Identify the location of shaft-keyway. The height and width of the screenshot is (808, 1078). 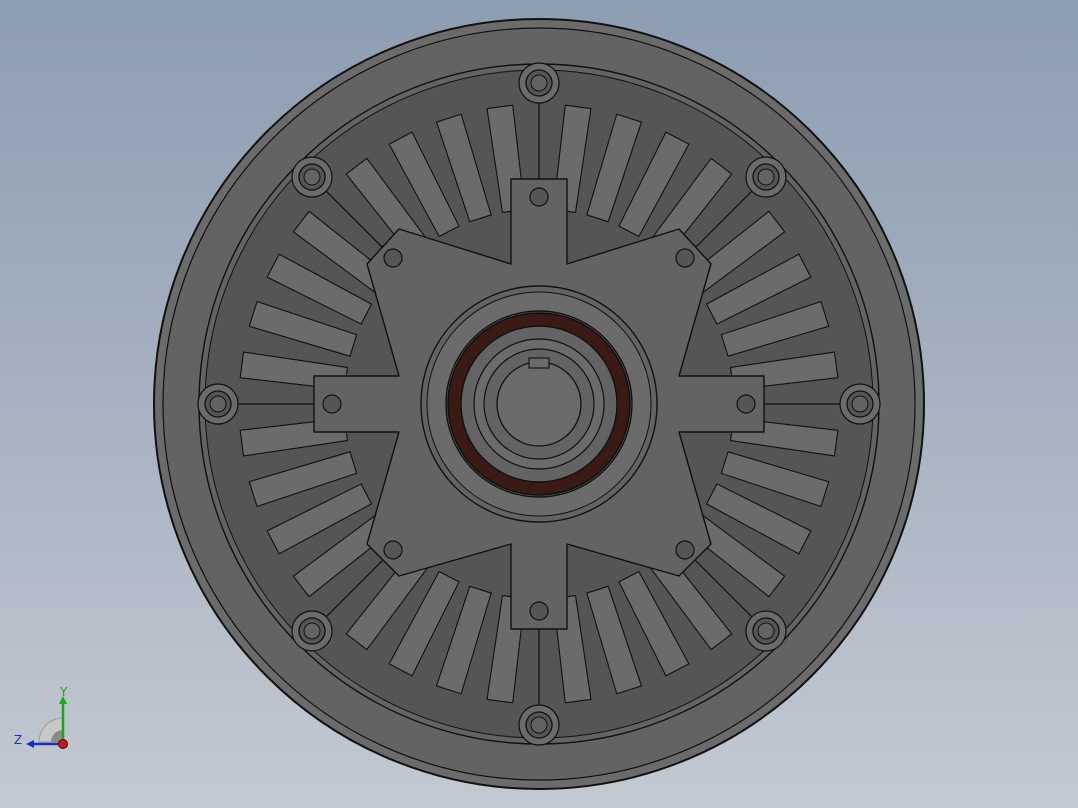
(539, 363).